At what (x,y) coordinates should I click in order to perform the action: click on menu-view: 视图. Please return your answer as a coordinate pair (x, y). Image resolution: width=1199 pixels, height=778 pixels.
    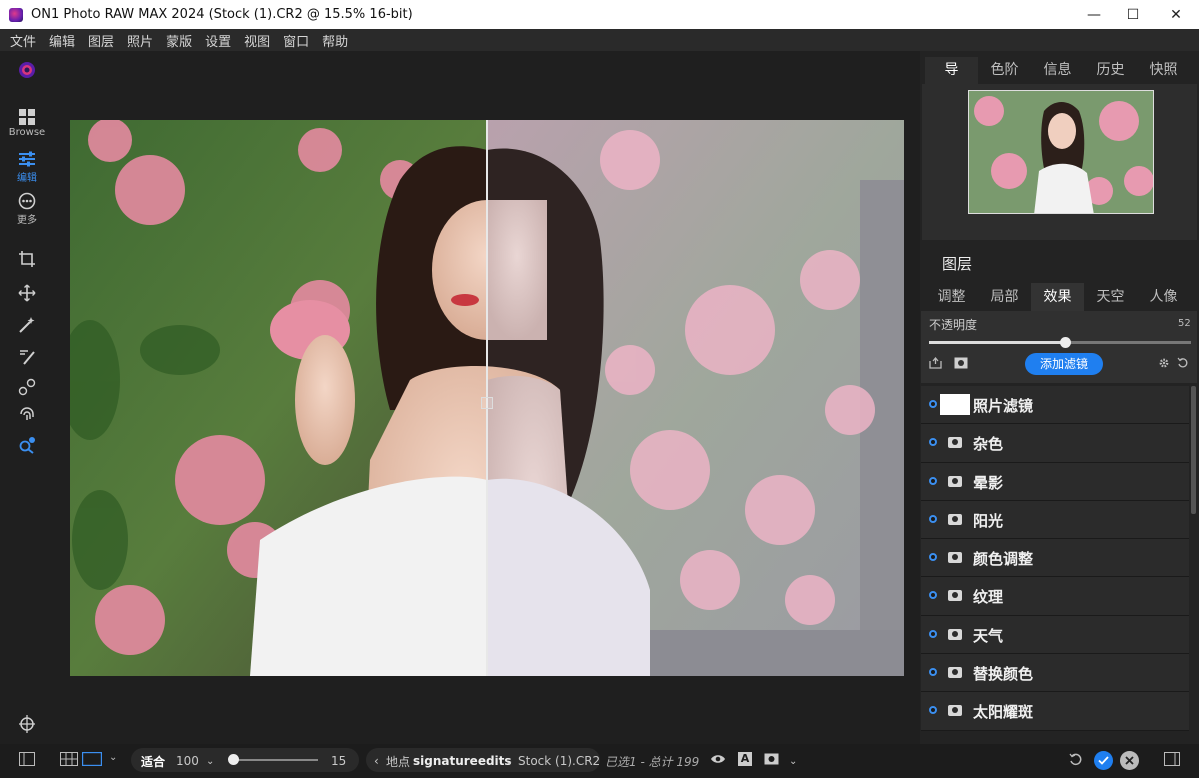
    Looking at the image, I should click on (257, 40).